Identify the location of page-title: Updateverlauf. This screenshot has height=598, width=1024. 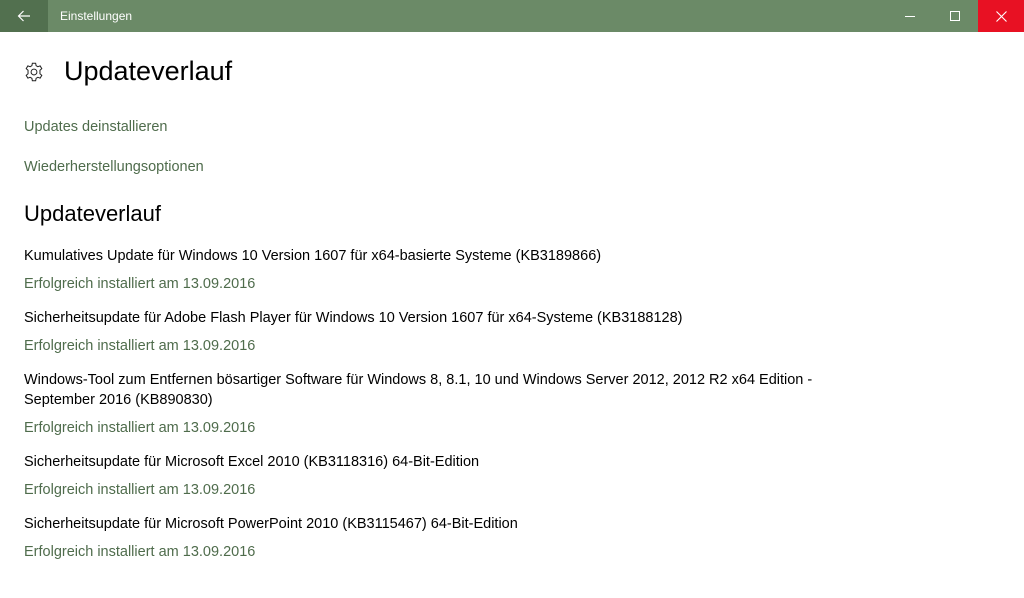
(148, 71).